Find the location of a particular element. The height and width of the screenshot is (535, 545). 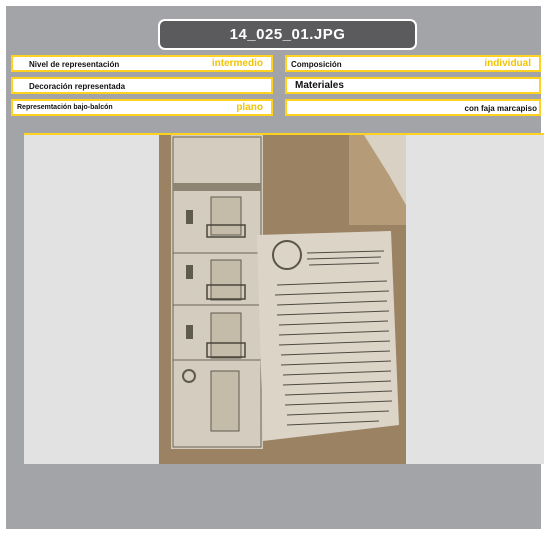

field-materiales: Materiales is located at coordinates (413, 85).